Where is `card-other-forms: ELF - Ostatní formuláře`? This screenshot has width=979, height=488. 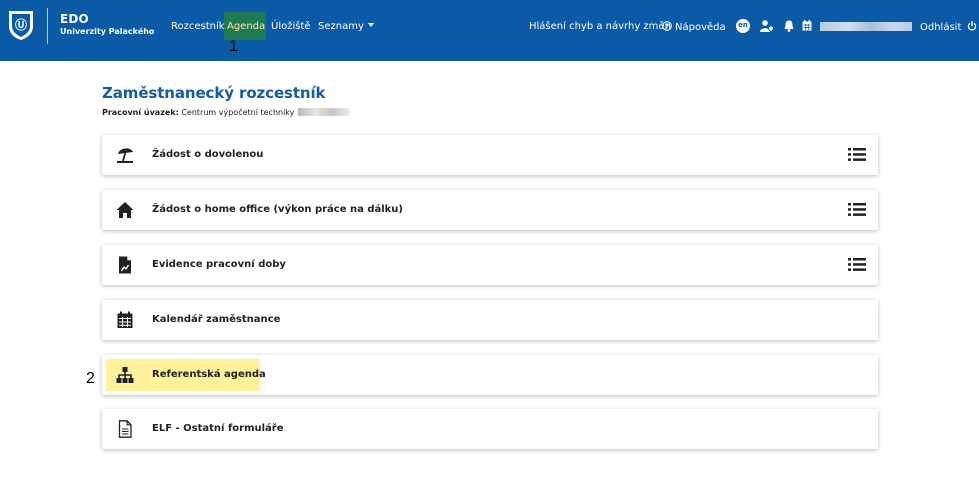
card-other-forms: ELF - Ostatní formuláře is located at coordinates (490, 429).